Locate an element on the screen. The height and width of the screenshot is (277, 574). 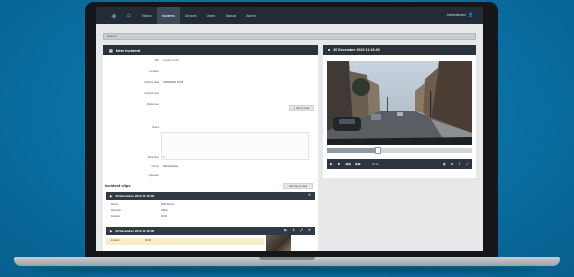
fullscreen-icon: ⤢ is located at coordinates (467, 164).